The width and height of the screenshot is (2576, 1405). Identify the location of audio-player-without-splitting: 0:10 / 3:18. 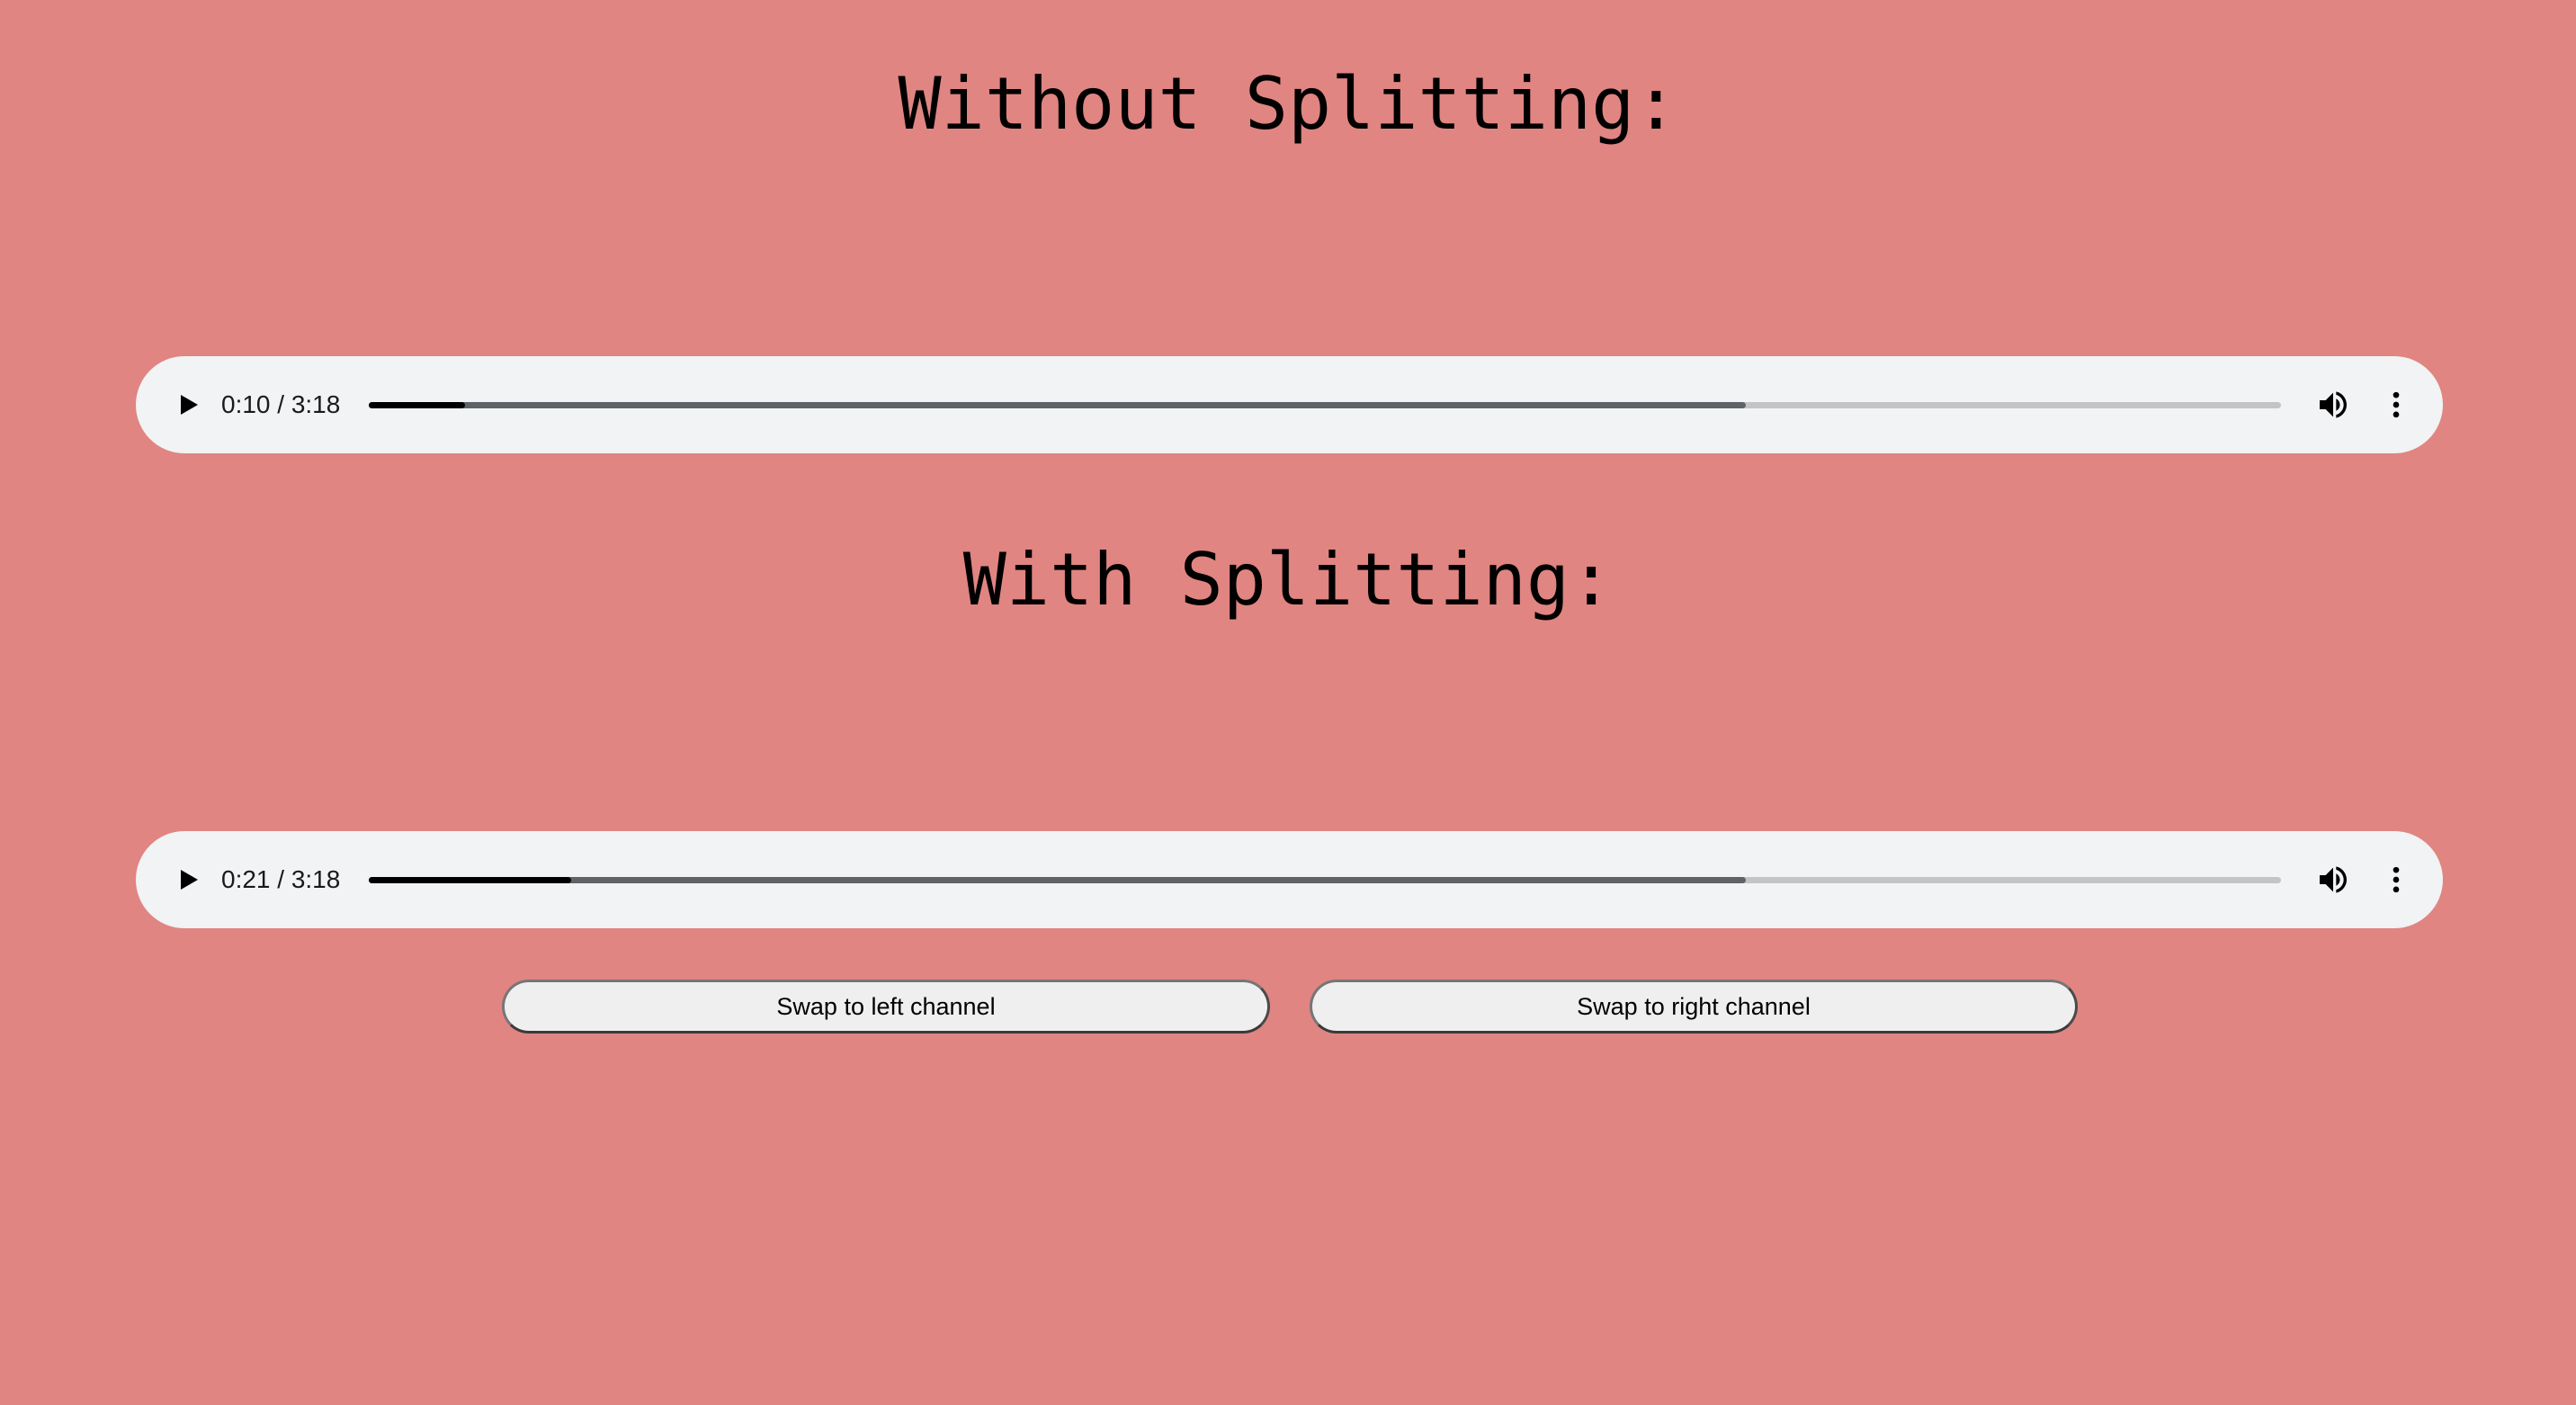
(1289, 404).